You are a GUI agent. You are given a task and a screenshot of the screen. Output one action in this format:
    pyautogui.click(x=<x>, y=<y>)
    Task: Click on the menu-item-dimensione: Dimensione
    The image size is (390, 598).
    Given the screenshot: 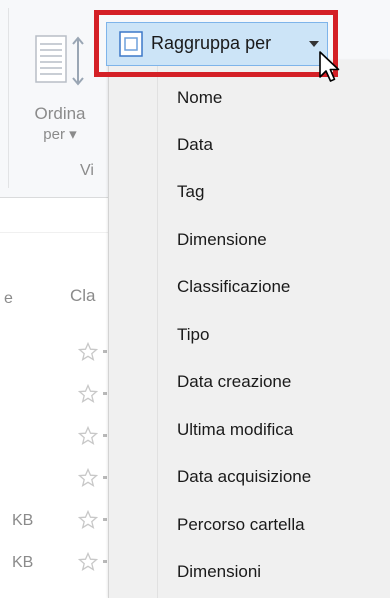 What is the action you would take?
    pyautogui.click(x=249, y=240)
    